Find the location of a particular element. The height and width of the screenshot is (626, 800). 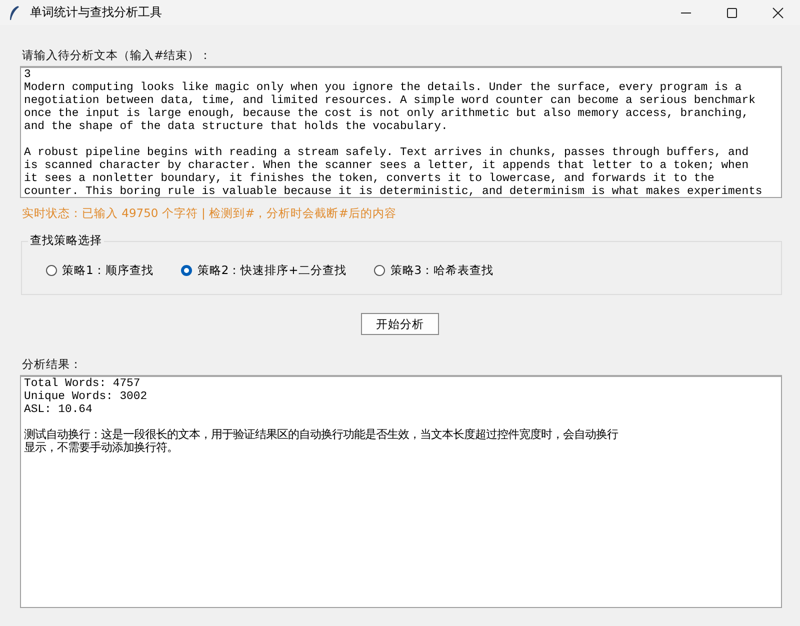

results-label: 分析结果： is located at coordinates (52, 364).